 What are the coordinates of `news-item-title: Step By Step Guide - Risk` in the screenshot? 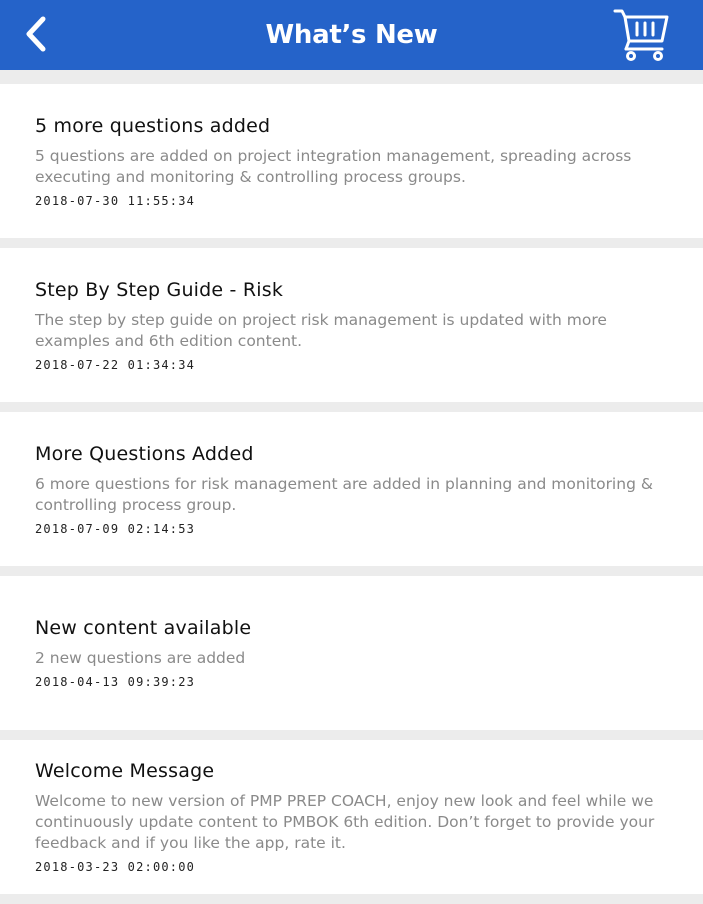 It's located at (159, 289).